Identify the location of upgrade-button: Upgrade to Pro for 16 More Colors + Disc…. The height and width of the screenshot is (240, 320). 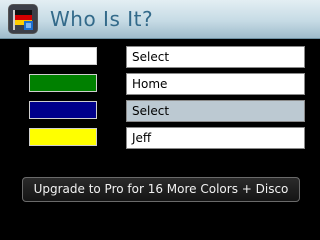
(161, 189).